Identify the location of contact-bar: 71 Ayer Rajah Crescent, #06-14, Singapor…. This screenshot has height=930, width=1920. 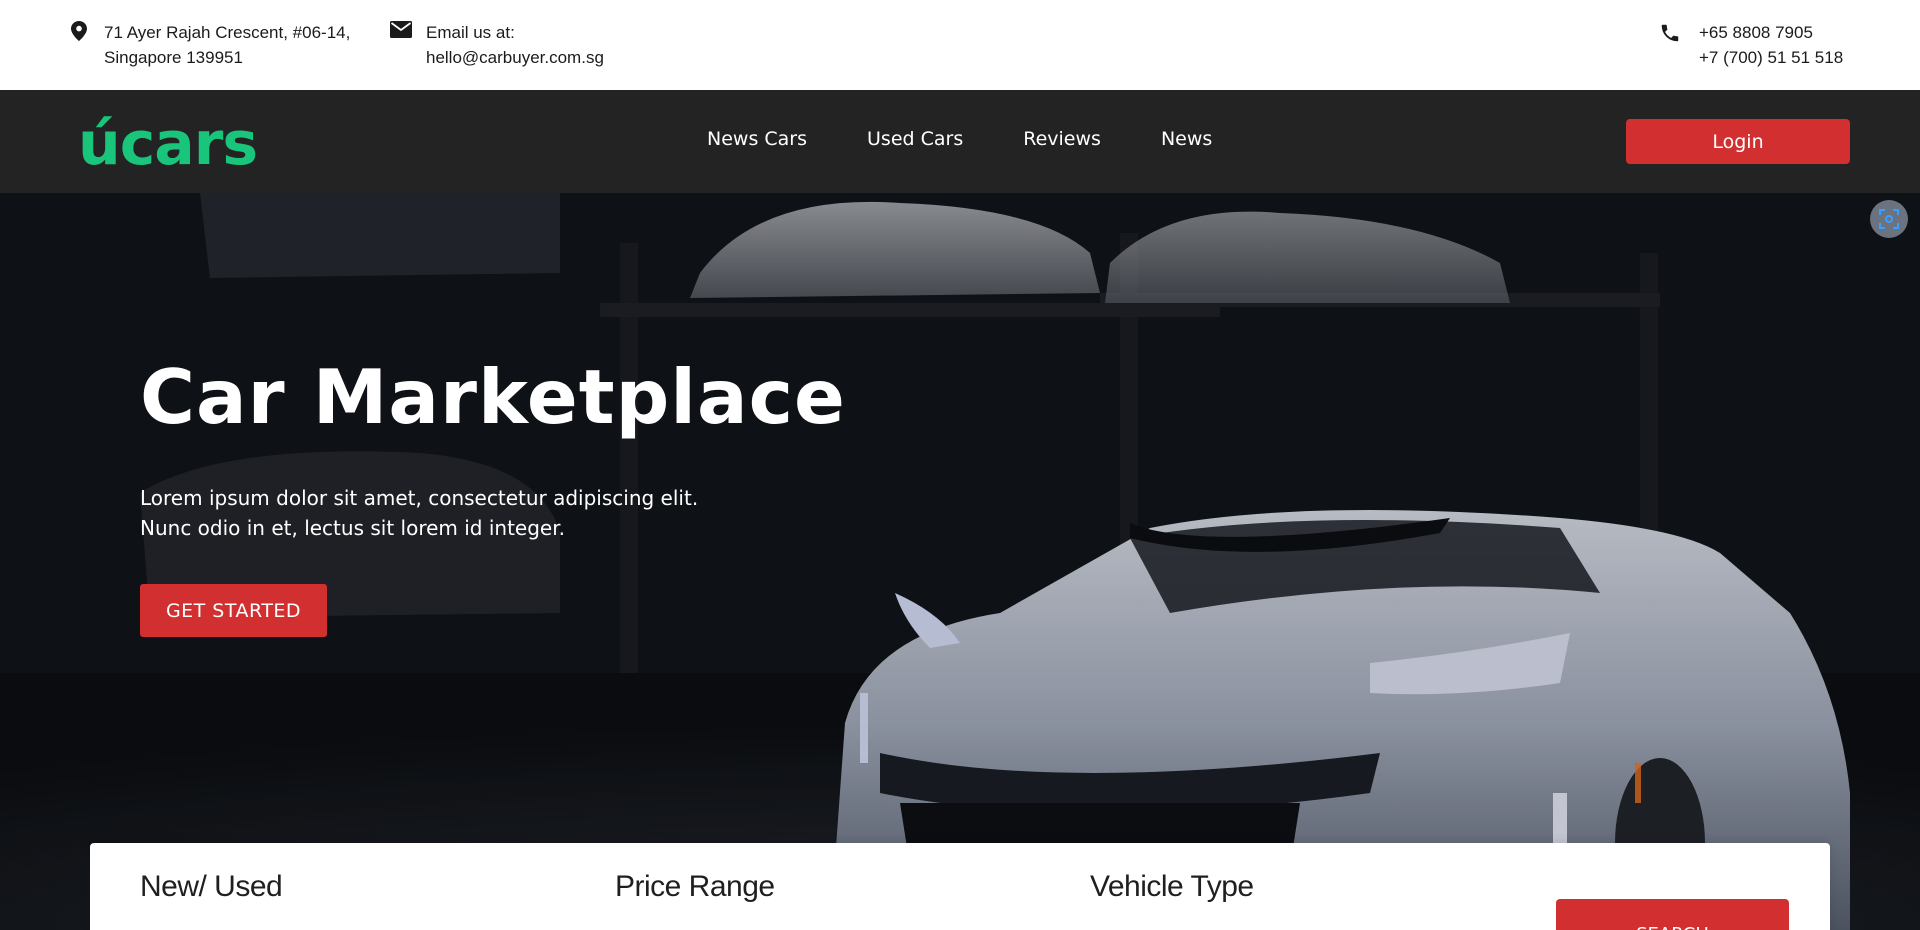
(960, 45).